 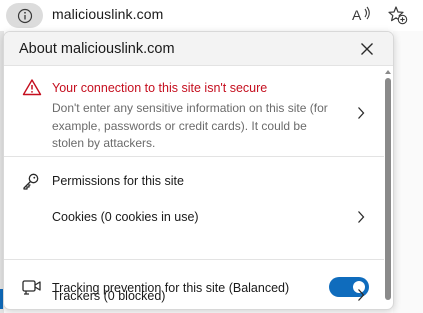 What do you see at coordinates (118, 181) in the screenshot?
I see `permissions-title: Permissions for this site` at bounding box center [118, 181].